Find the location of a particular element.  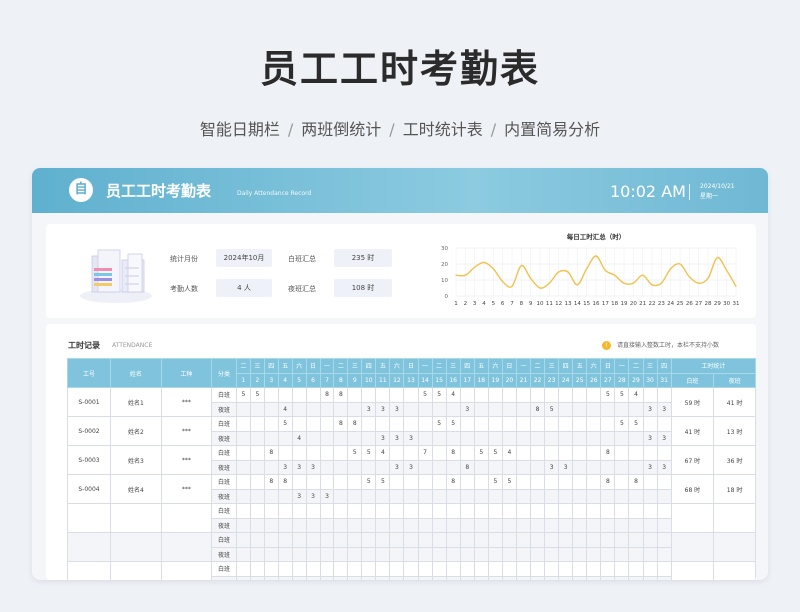

hours-cell: 7 is located at coordinates (425, 453).